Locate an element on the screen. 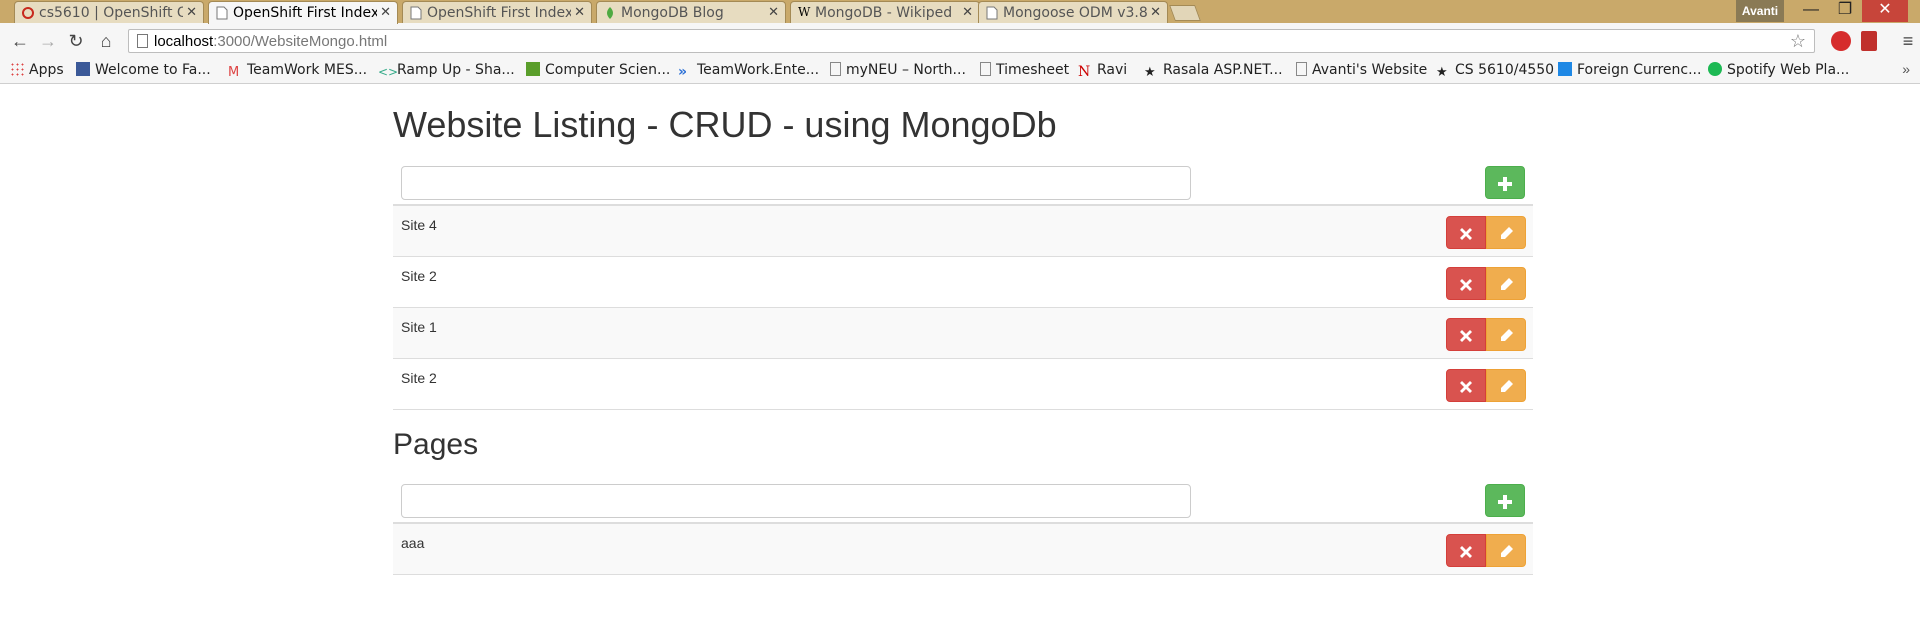 Image resolution: width=1920 pixels, height=643 pixels. website-name-input is located at coordinates (796, 183).